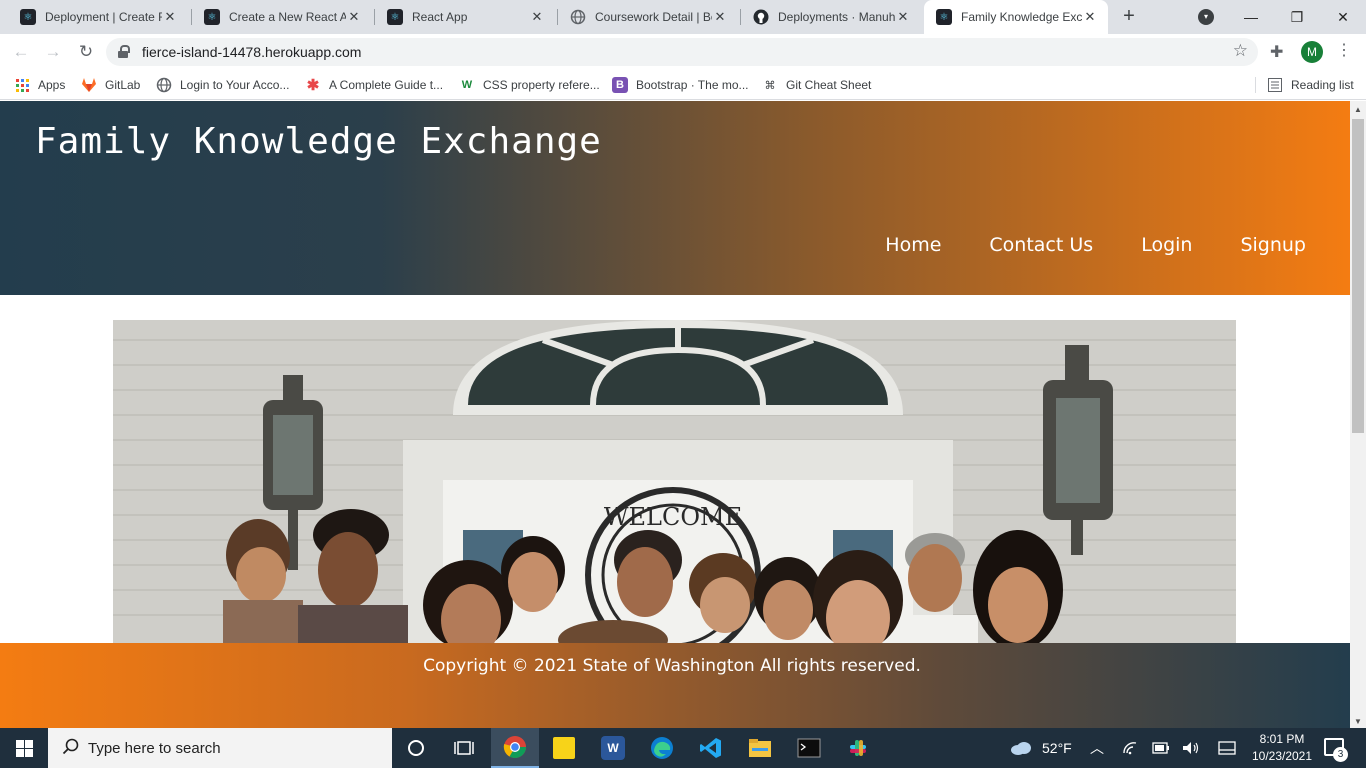  Describe the element at coordinates (1041, 245) in the screenshot. I see `nav-contact-link: Contact Us` at that location.